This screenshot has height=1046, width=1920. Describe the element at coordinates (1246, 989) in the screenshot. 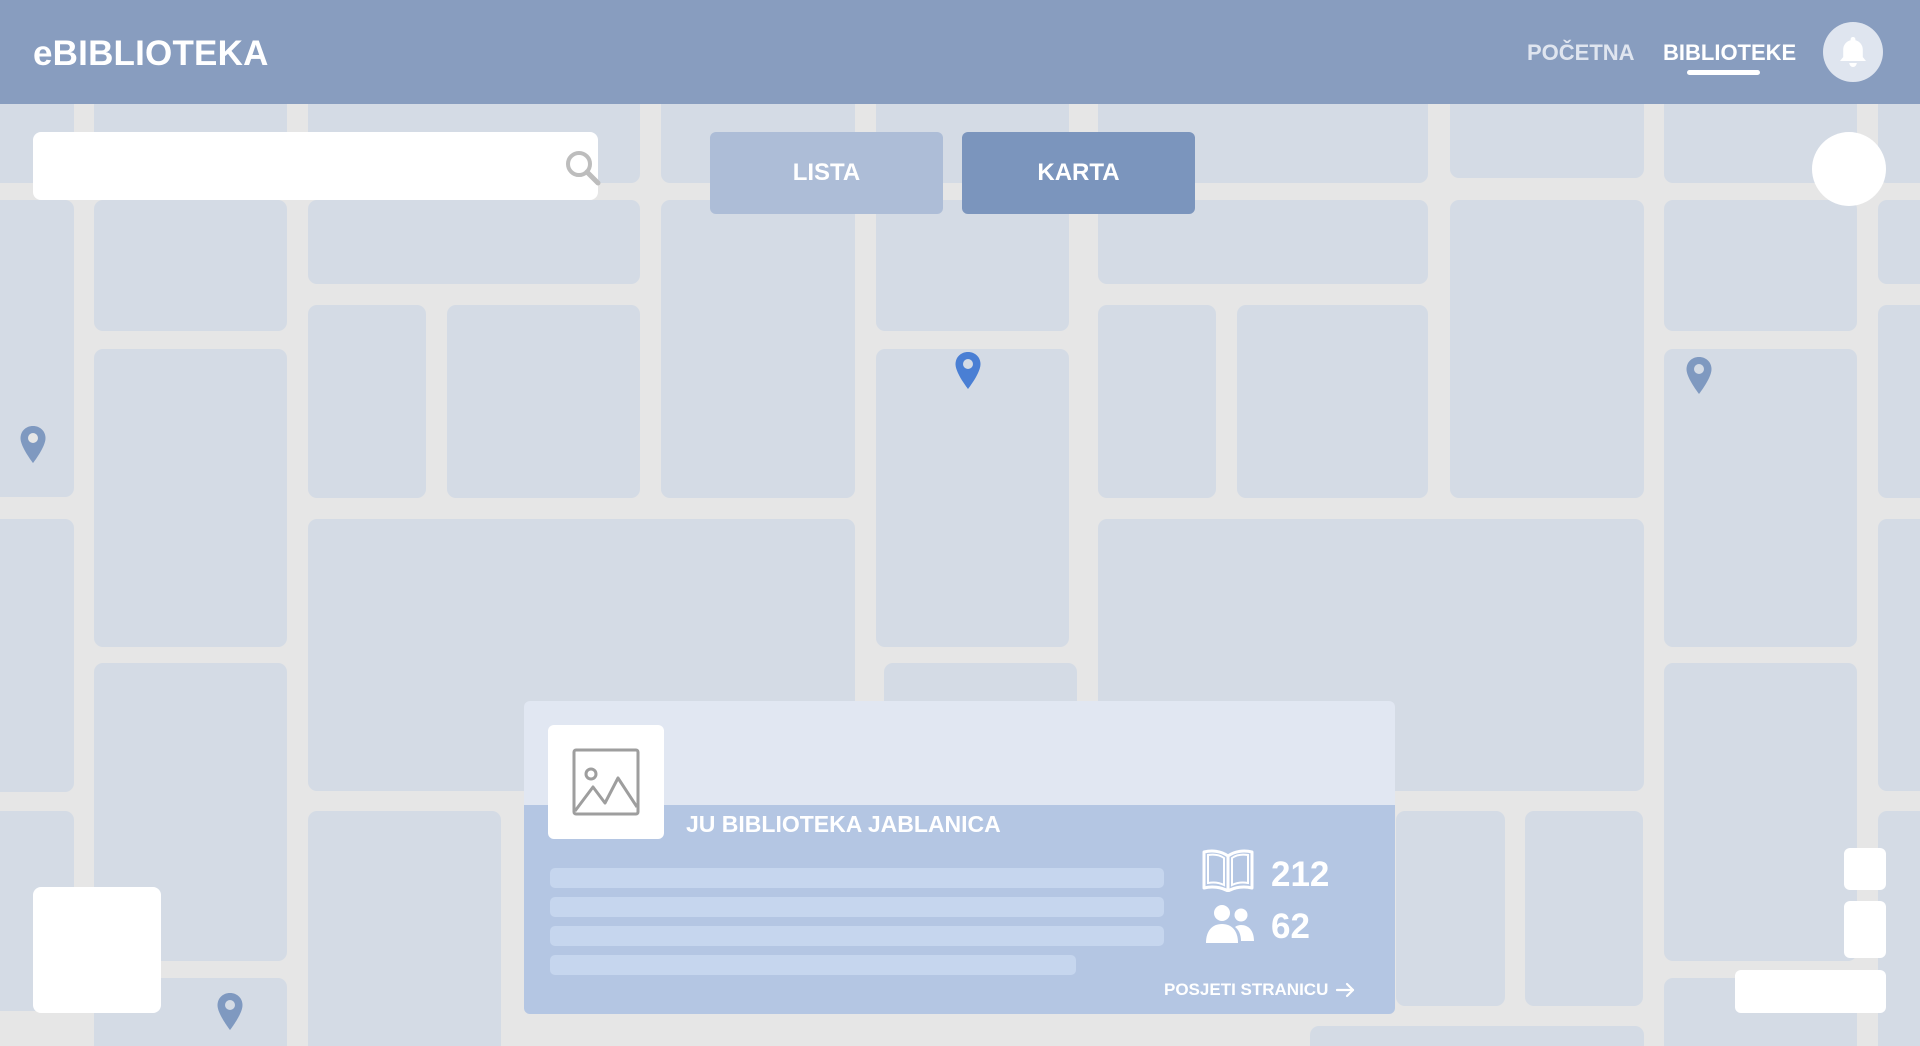

I see `visit-page-label: POSJETI STRANICU` at that location.